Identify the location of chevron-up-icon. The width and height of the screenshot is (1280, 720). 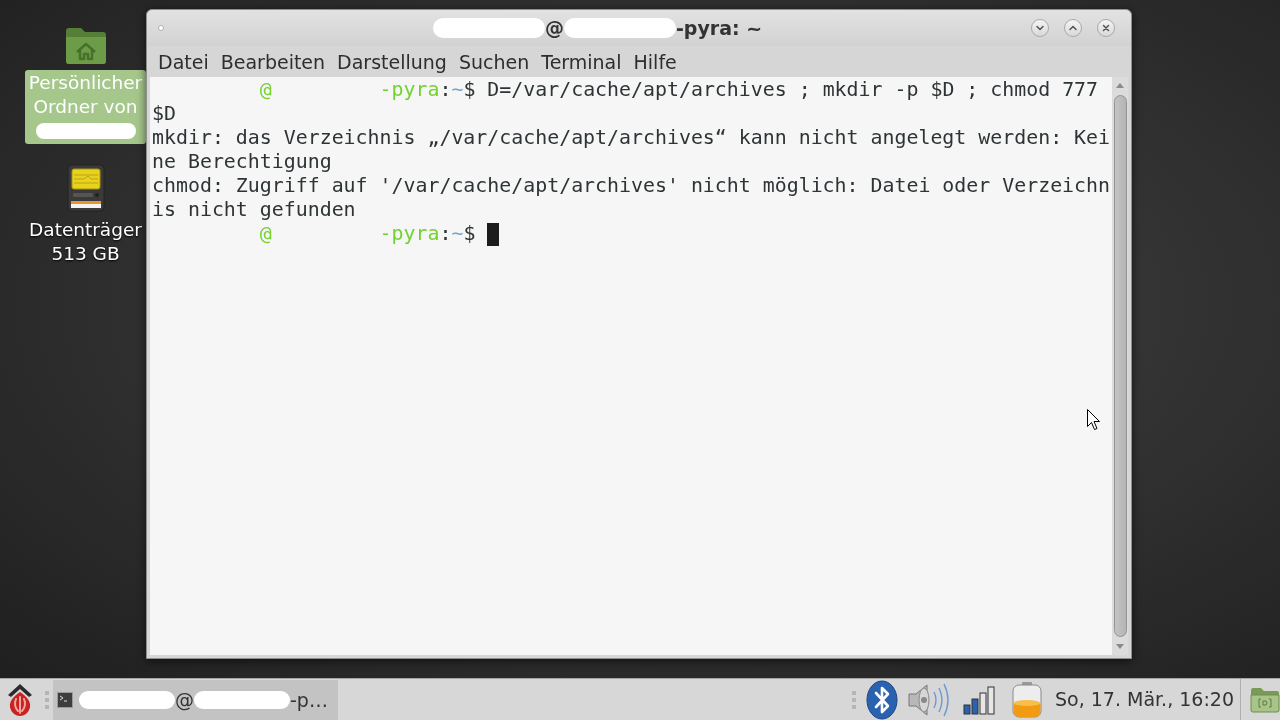
(1073, 28).